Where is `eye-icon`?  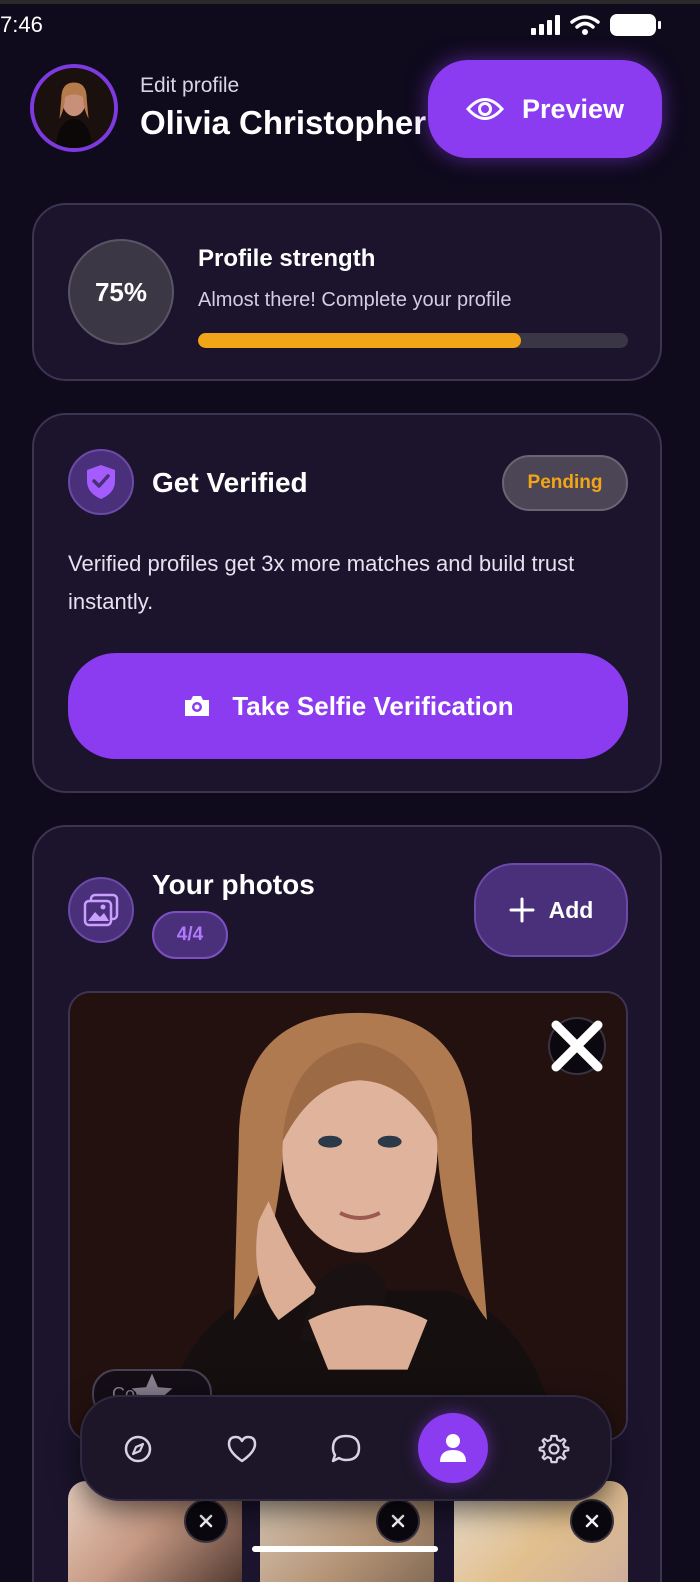
eye-icon is located at coordinates (484, 109).